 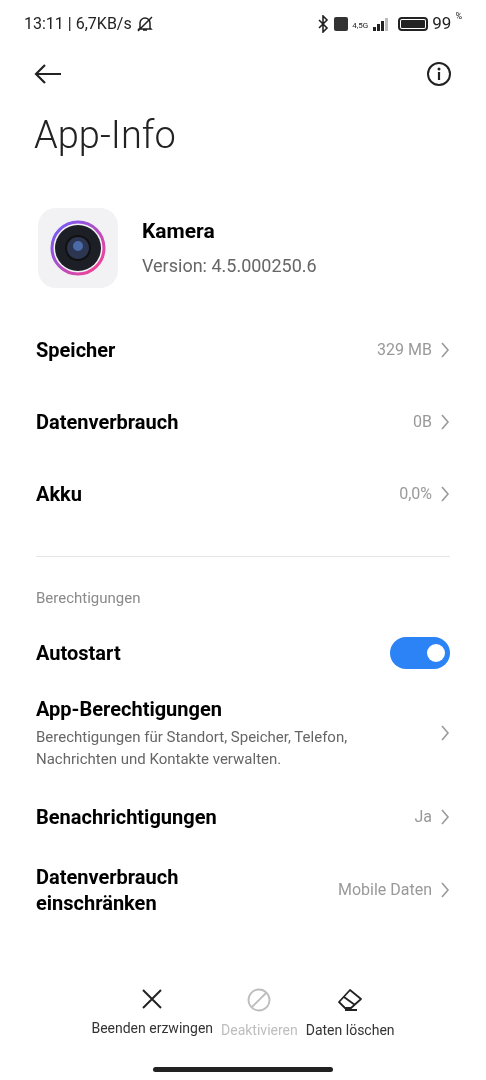 I want to click on row-value: 0B, so click(x=422, y=421).